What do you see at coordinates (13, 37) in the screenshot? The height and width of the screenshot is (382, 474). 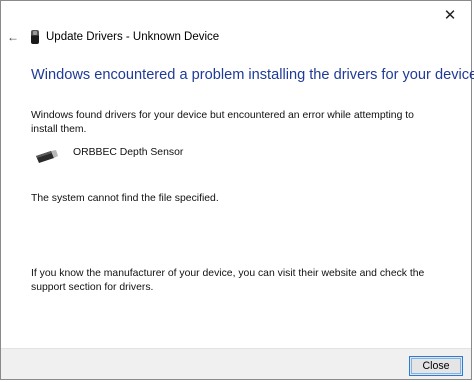 I see `back-arrow-icon: ←` at bounding box center [13, 37].